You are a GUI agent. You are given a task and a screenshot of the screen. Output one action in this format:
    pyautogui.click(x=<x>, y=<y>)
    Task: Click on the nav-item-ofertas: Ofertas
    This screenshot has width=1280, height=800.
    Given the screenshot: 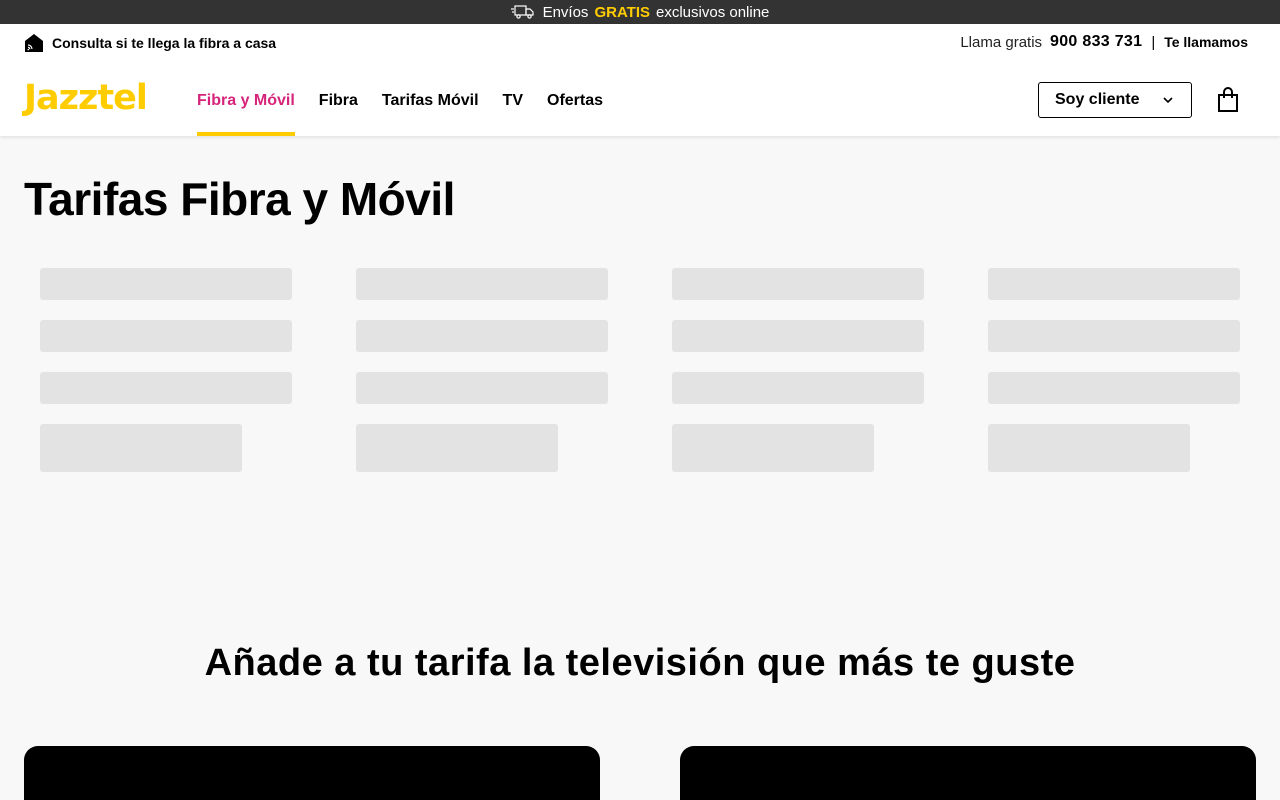 What is the action you would take?
    pyautogui.click(x=575, y=109)
    